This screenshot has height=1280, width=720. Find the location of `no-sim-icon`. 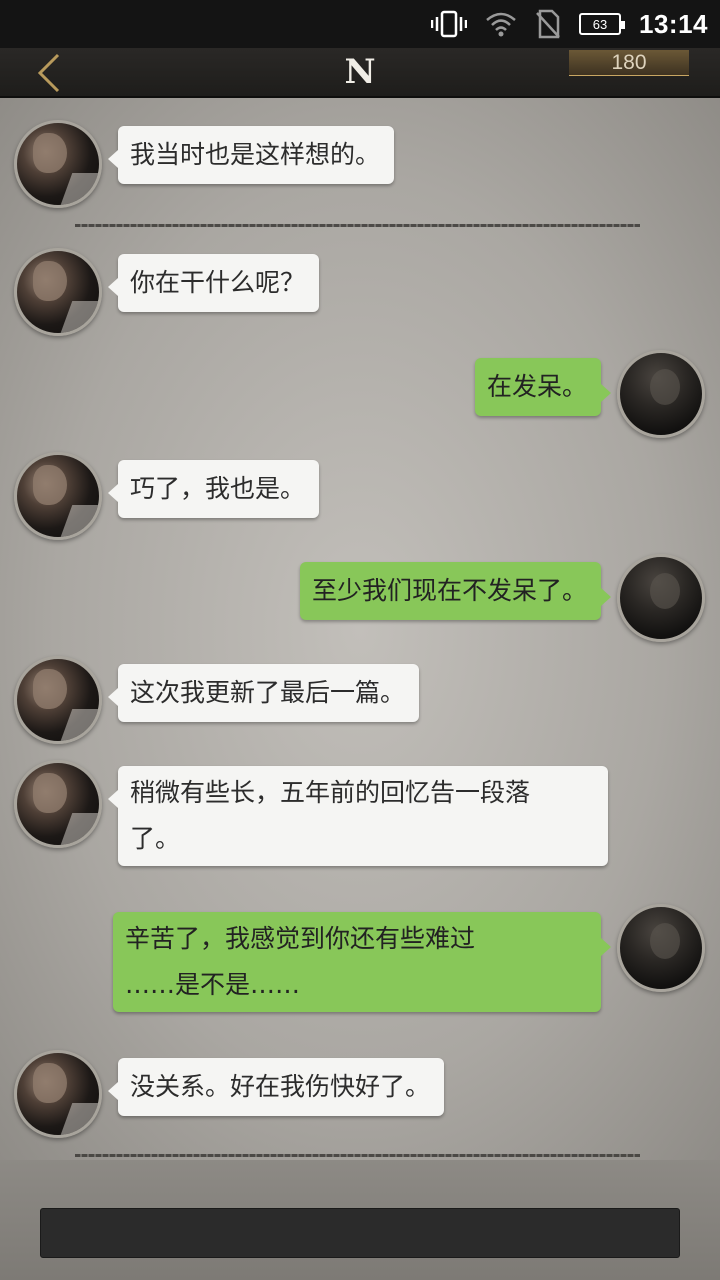

no-sim-icon is located at coordinates (548, 24).